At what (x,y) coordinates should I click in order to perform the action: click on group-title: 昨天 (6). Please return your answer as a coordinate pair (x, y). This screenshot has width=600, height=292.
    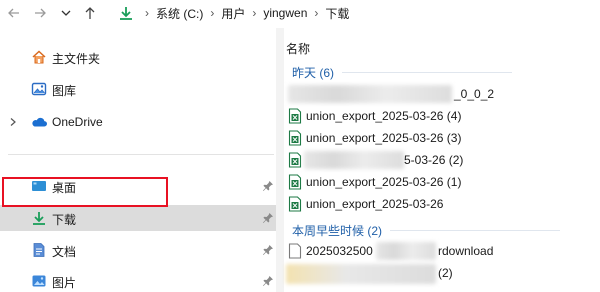
    Looking at the image, I should click on (313, 73).